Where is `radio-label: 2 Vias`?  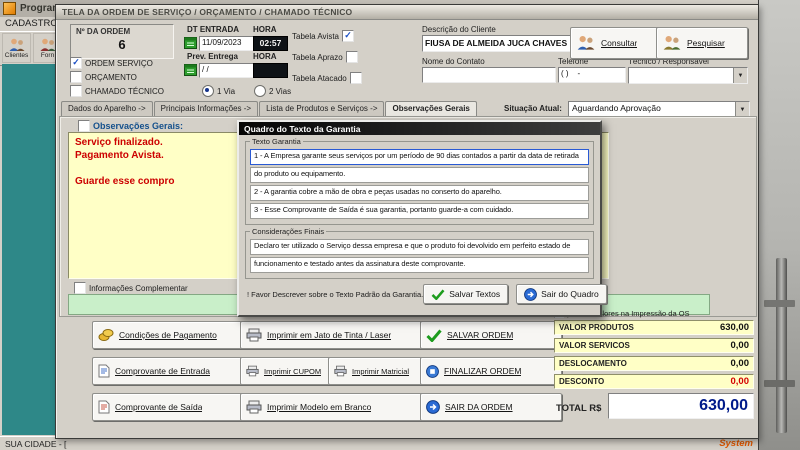 radio-label: 2 Vias is located at coordinates (280, 91).